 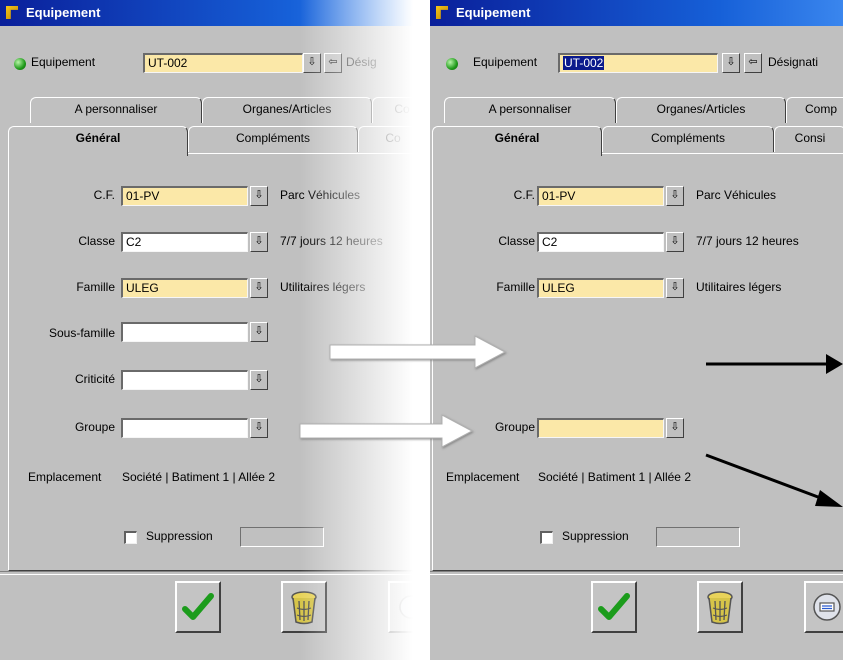 I want to click on white-arrow-groupe, so click(x=386, y=431).